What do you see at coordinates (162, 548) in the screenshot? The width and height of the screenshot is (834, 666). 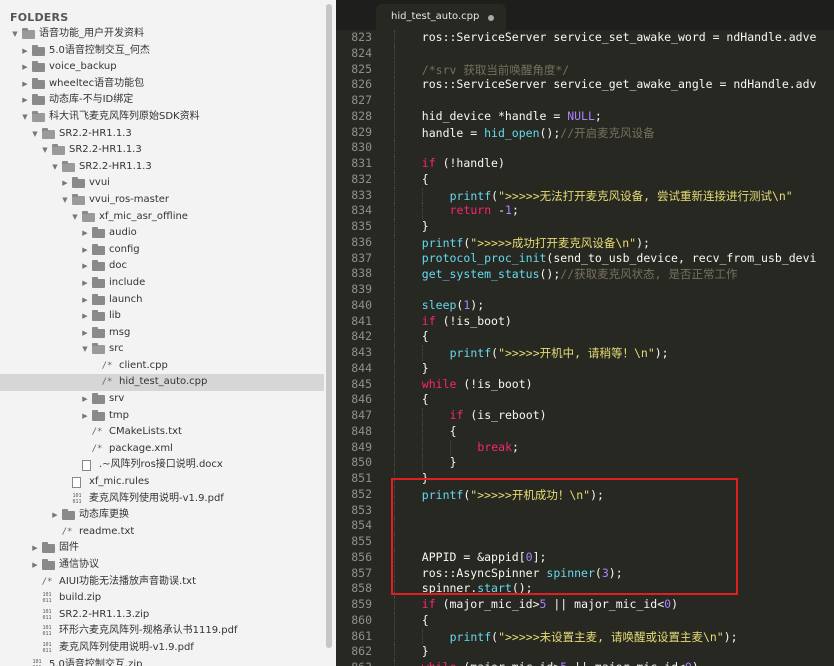 I see `tree-item: ▶ 固件` at bounding box center [162, 548].